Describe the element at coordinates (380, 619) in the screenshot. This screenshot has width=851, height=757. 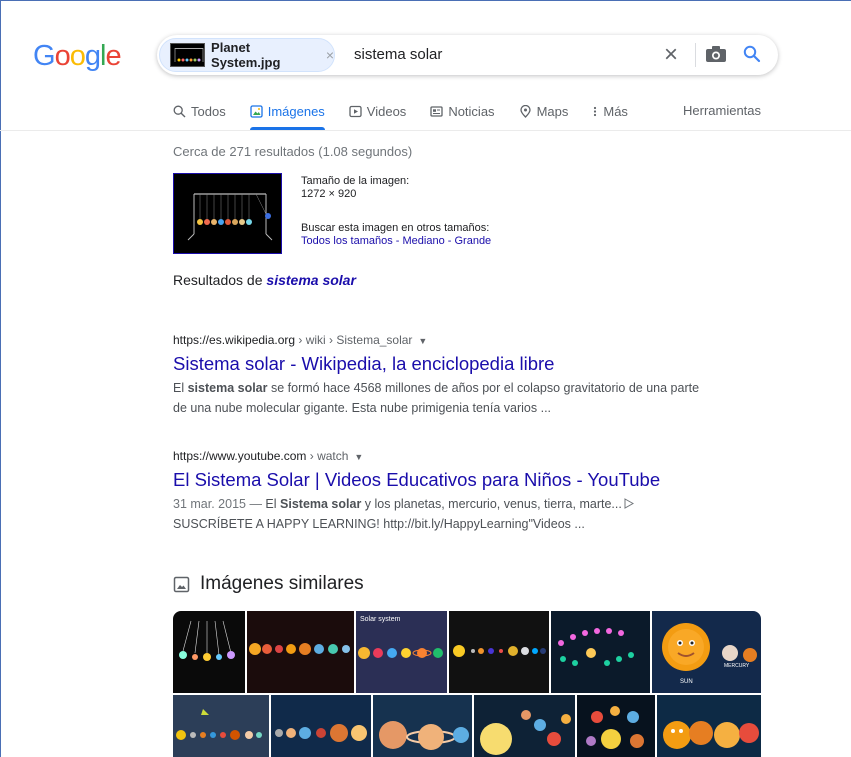
I see `tile-caption: Solar system` at that location.